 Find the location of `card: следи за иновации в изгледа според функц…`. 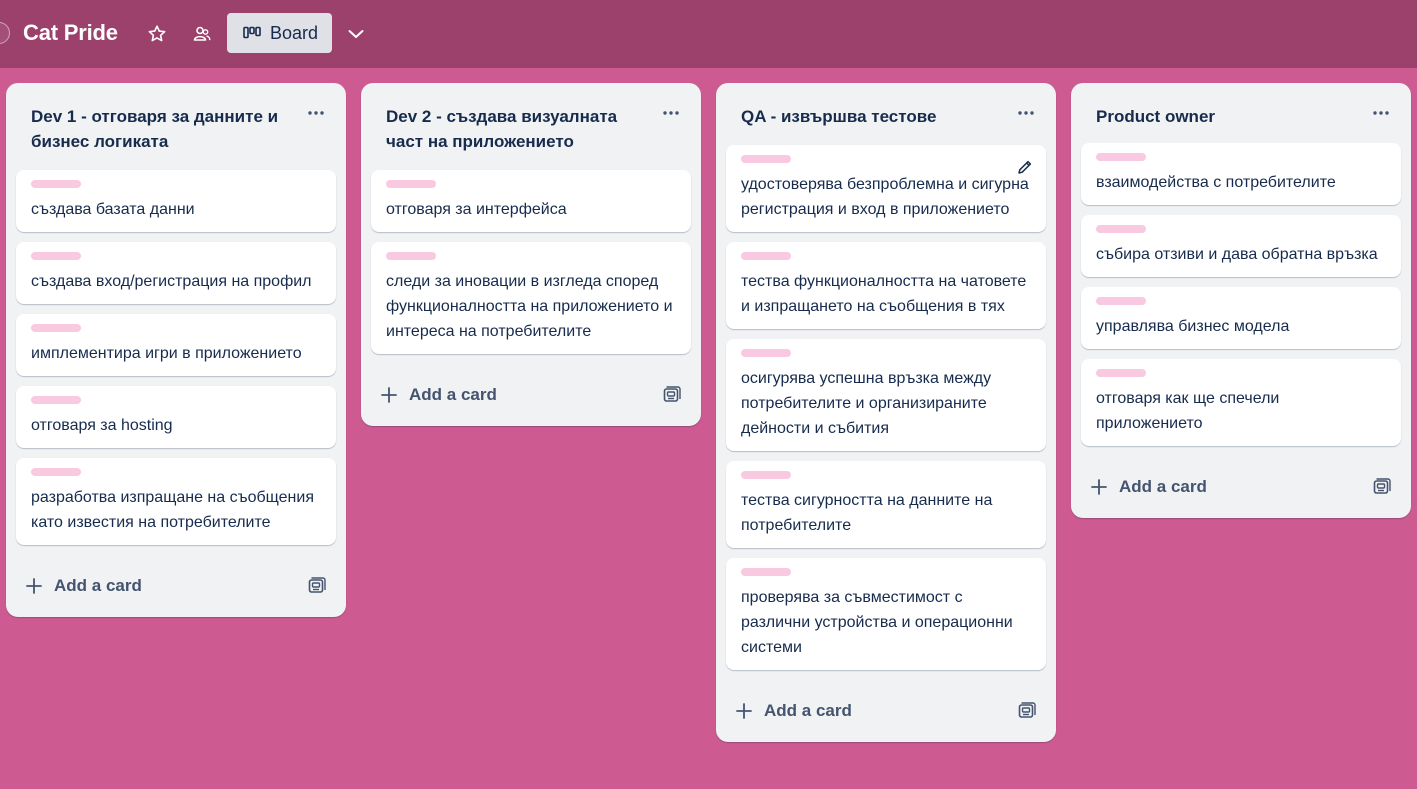

card: следи за иновации в изгледа според функц… is located at coordinates (531, 298).